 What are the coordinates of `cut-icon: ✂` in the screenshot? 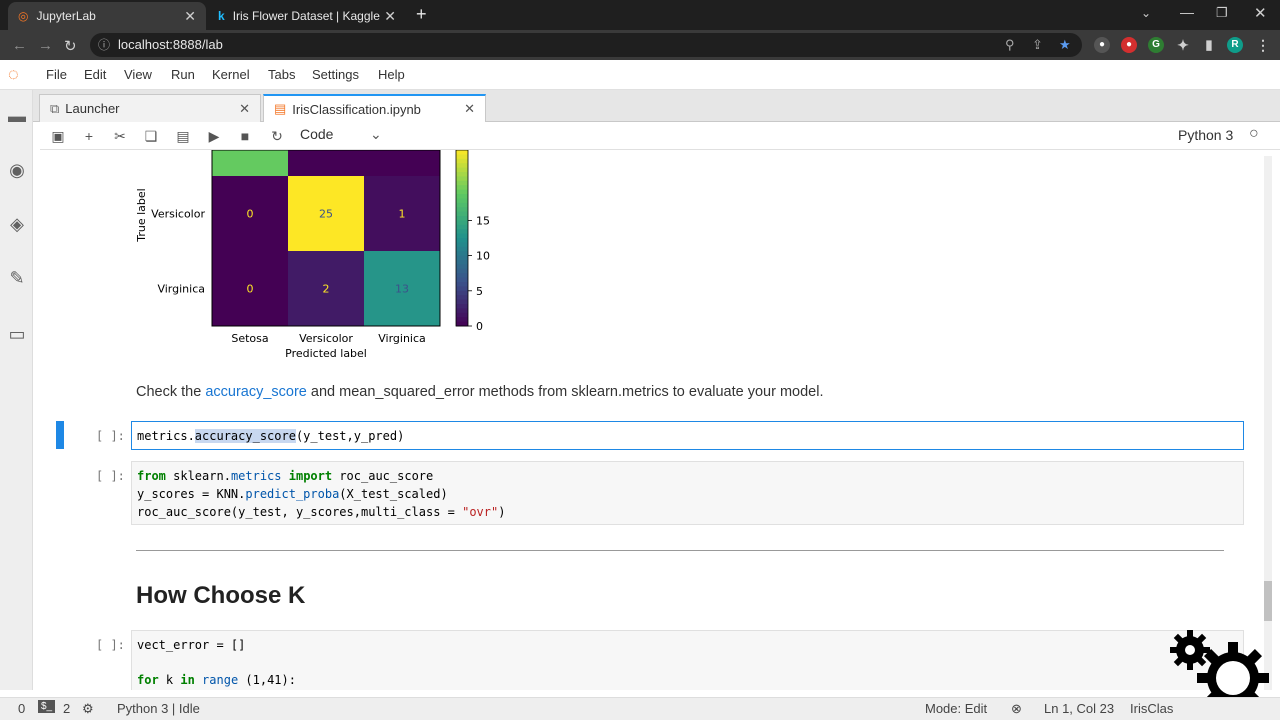 It's located at (120, 136).